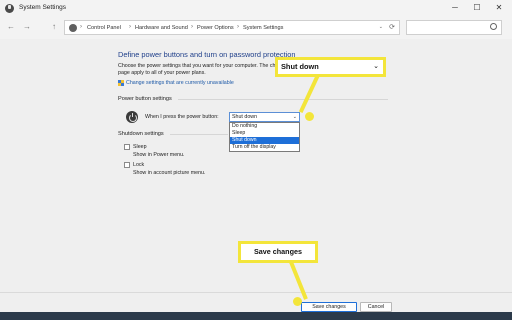 This screenshot has width=512, height=320. I want to click on breadcrumb-control-panel: Control Panel, so click(104, 28).